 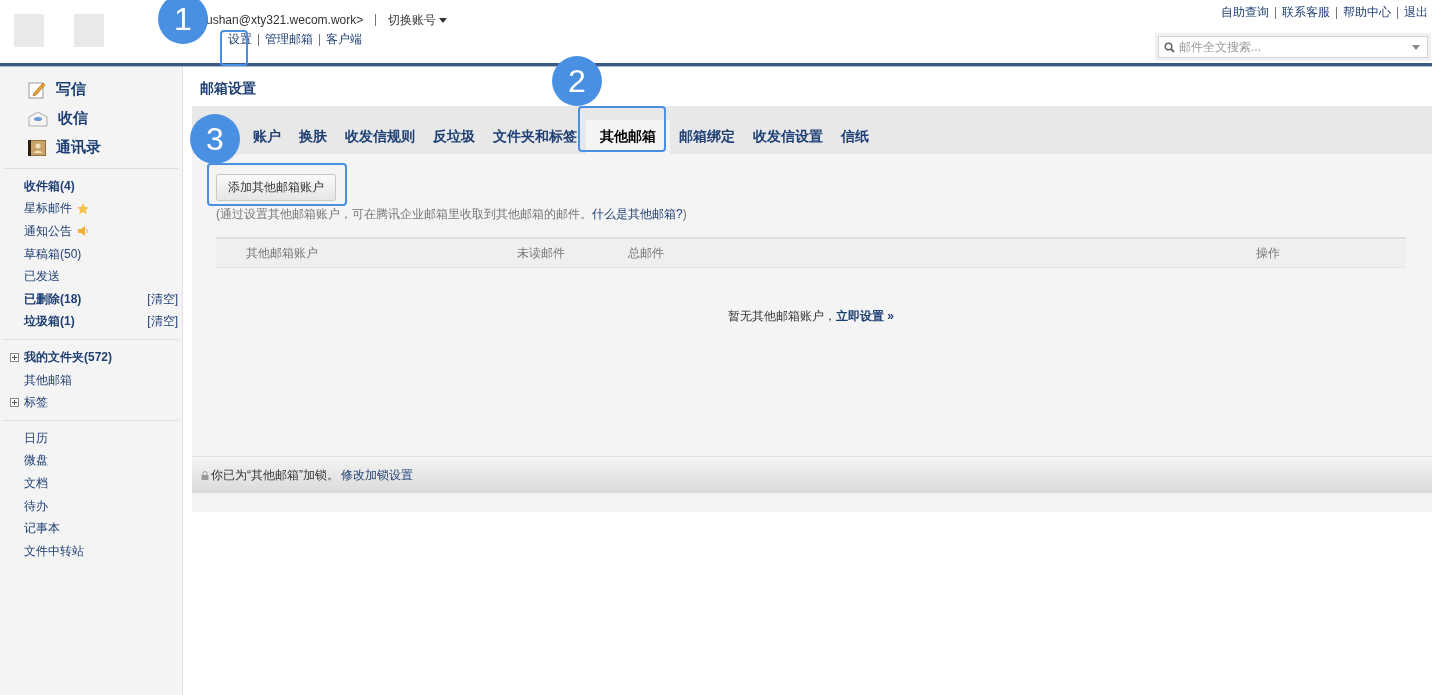 I want to click on settings-tab: 换肤, so click(x=313, y=137).